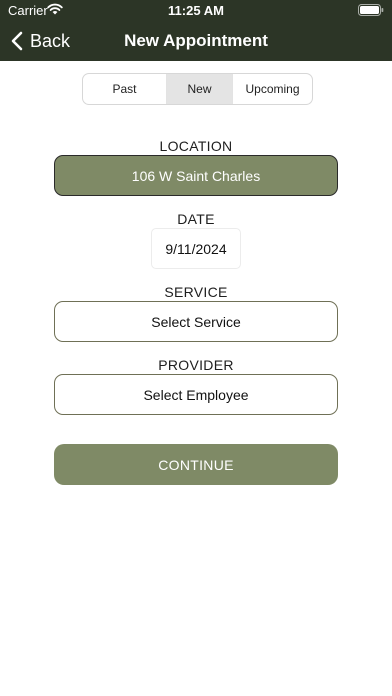 The image size is (392, 696). What do you see at coordinates (196, 365) in the screenshot?
I see `provider-label: PROVIDER` at bounding box center [196, 365].